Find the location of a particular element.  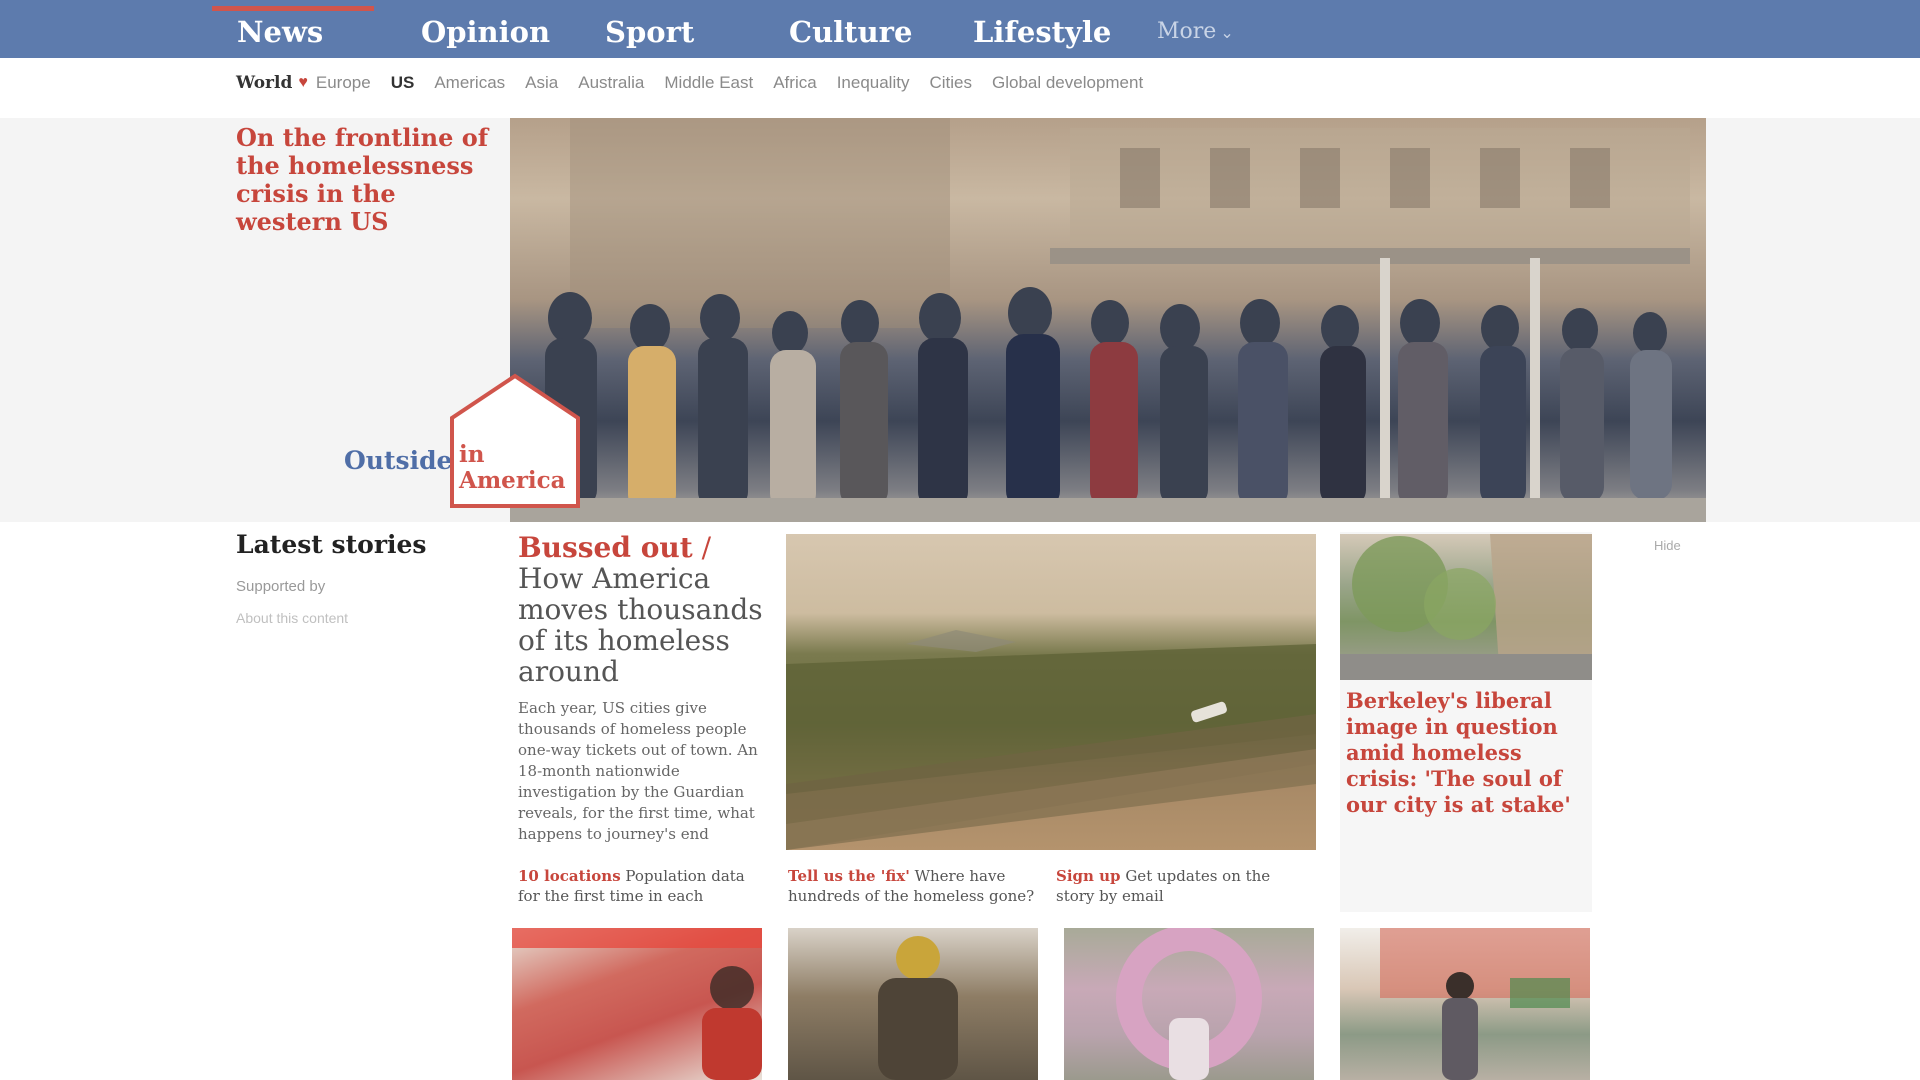

sublink-kicker: Sign up is located at coordinates (1088, 876).